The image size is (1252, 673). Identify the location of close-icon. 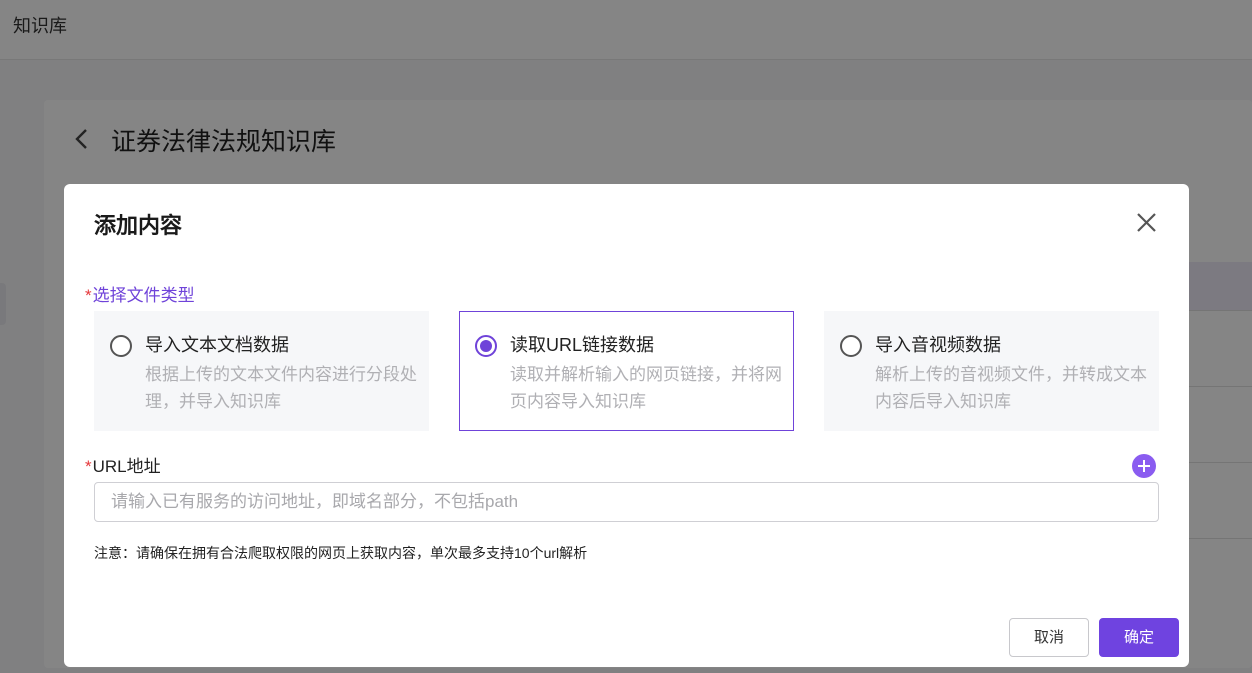
(1146, 222).